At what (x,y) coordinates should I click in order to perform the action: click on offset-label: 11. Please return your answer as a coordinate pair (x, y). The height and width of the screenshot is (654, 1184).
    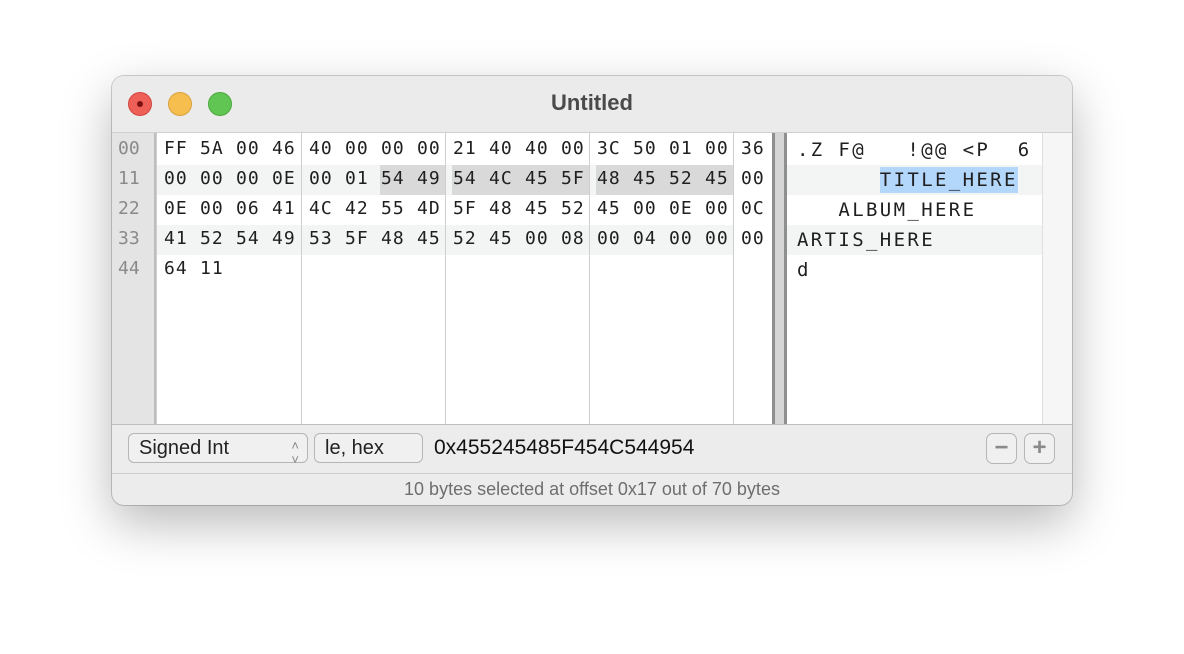
    Looking at the image, I should click on (129, 178).